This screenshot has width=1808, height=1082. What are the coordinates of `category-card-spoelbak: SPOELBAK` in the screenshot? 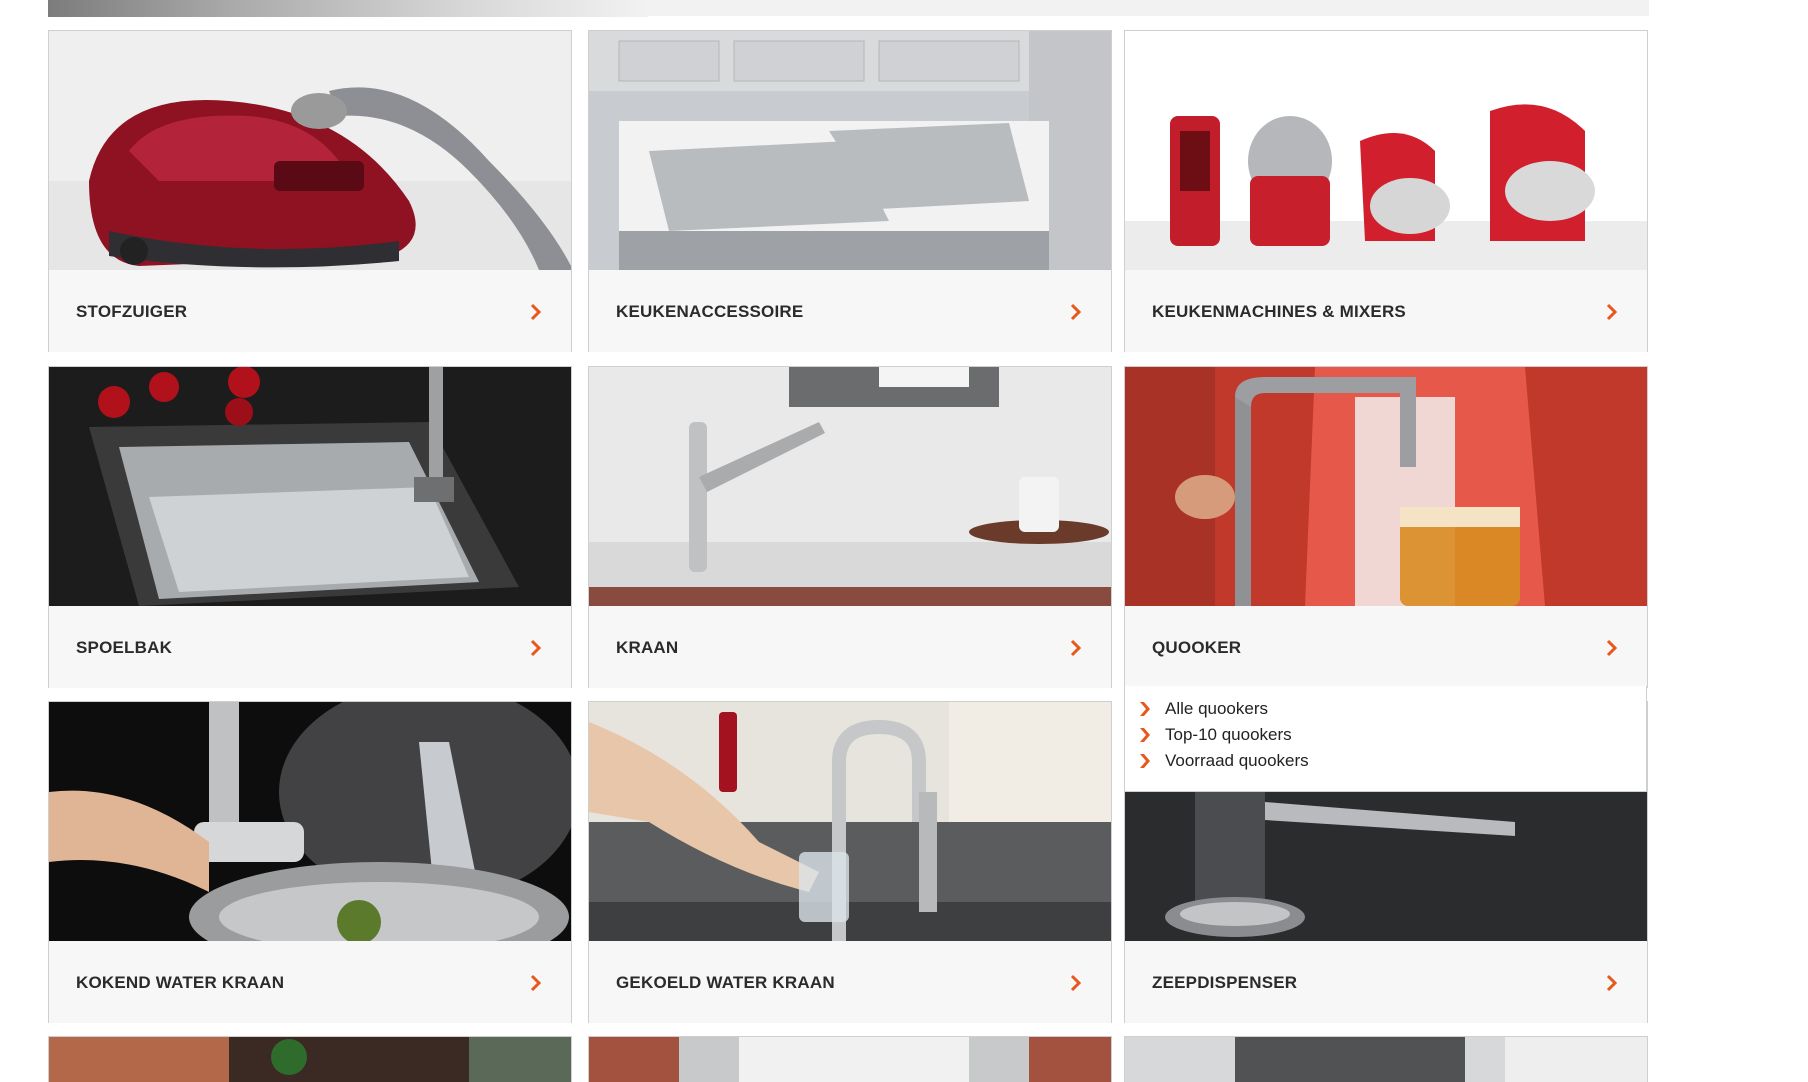 It's located at (310, 527).